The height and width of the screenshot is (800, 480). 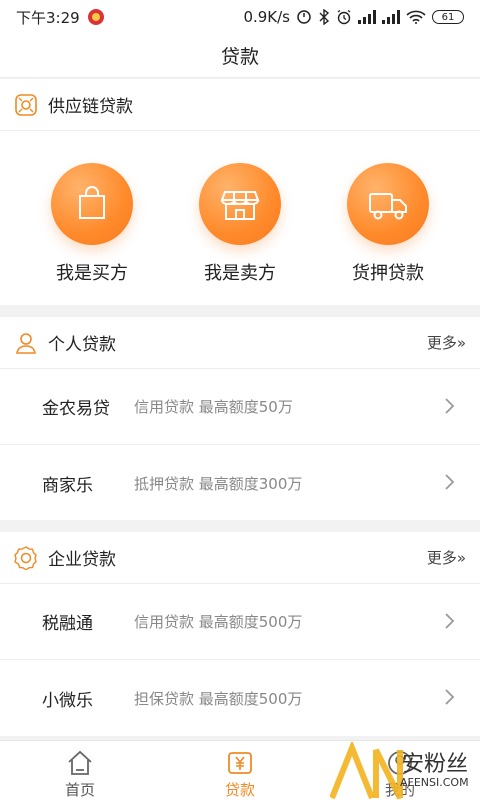 I want to click on enterprise-more-link: 更多», so click(x=446, y=557).